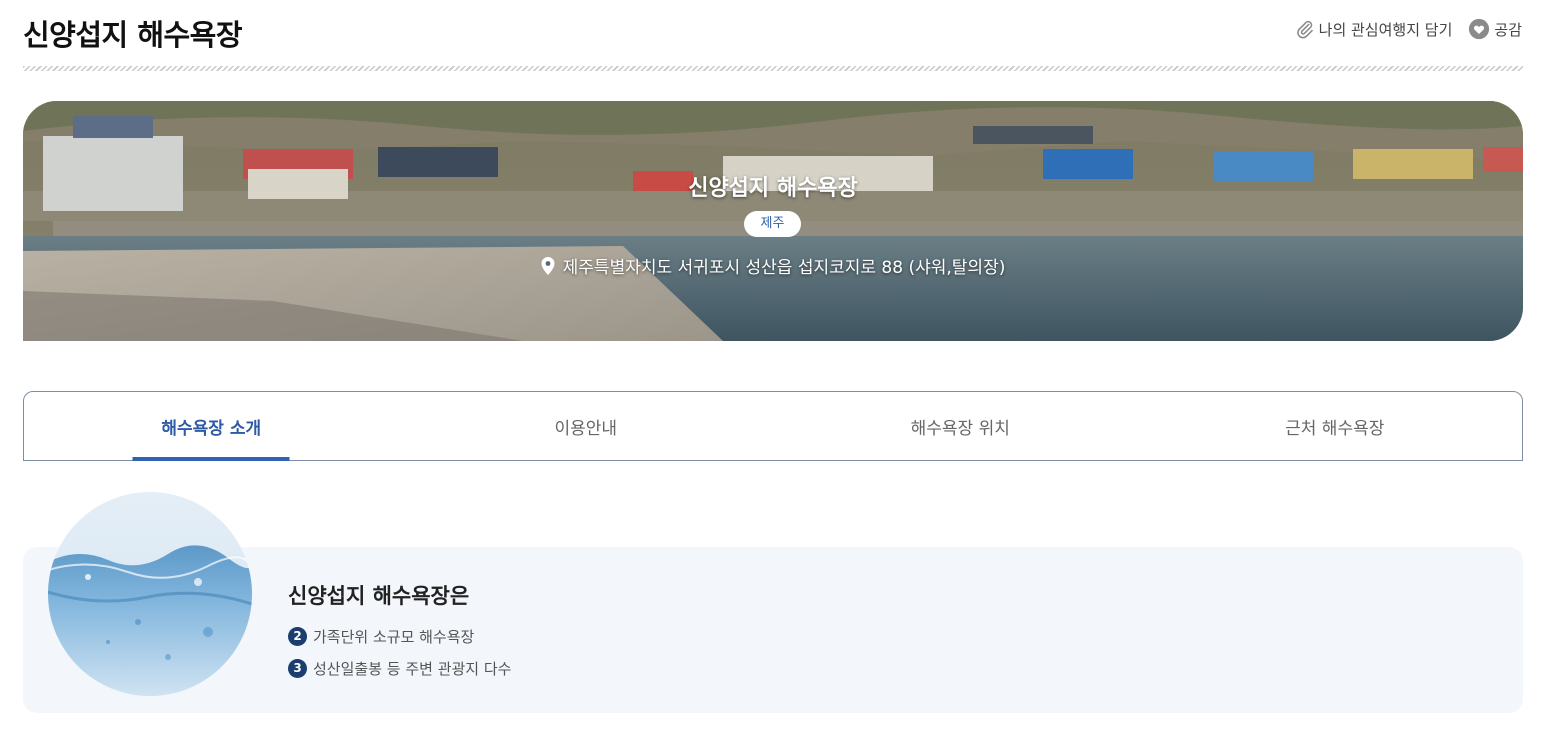 The image size is (1558, 737). I want to click on paperclip-icon, so click(1304, 29).